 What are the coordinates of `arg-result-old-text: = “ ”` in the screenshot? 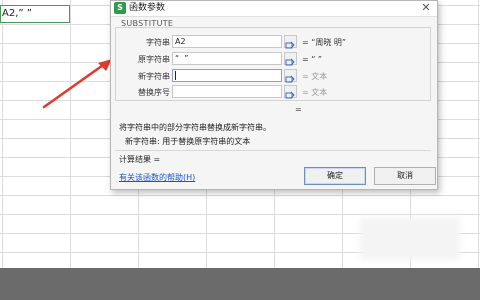 It's located at (312, 59).